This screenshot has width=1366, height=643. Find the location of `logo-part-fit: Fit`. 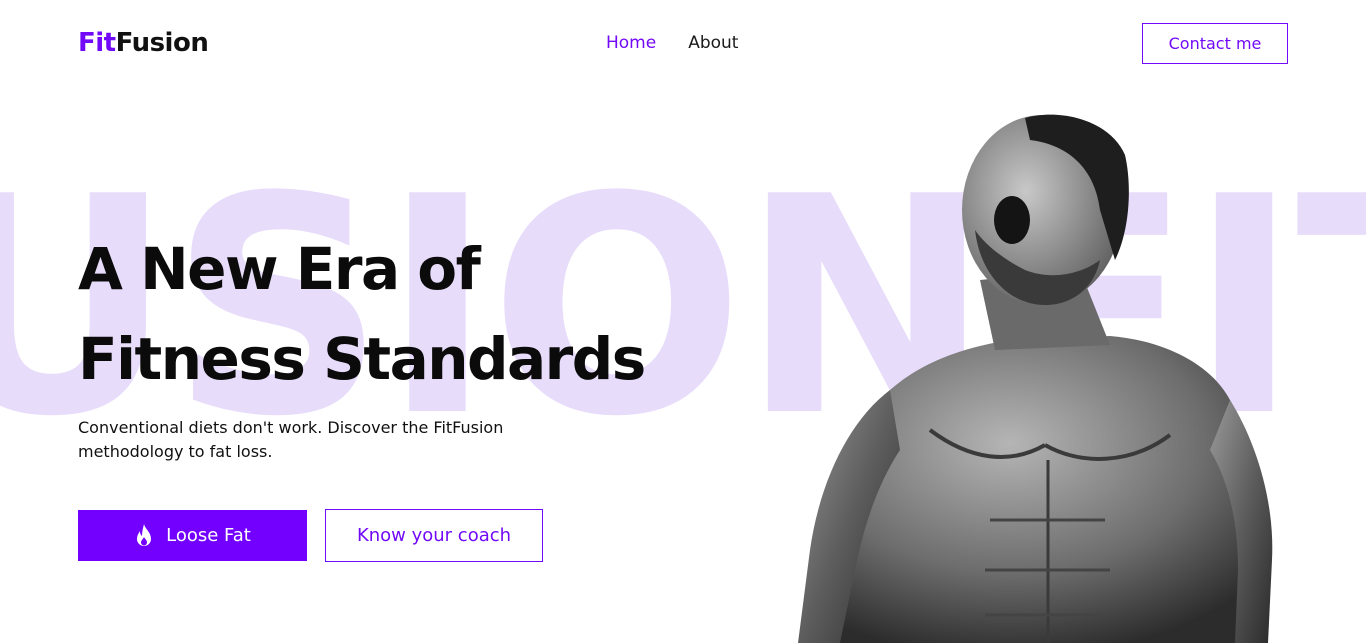

logo-part-fit: Fit is located at coordinates (97, 43).